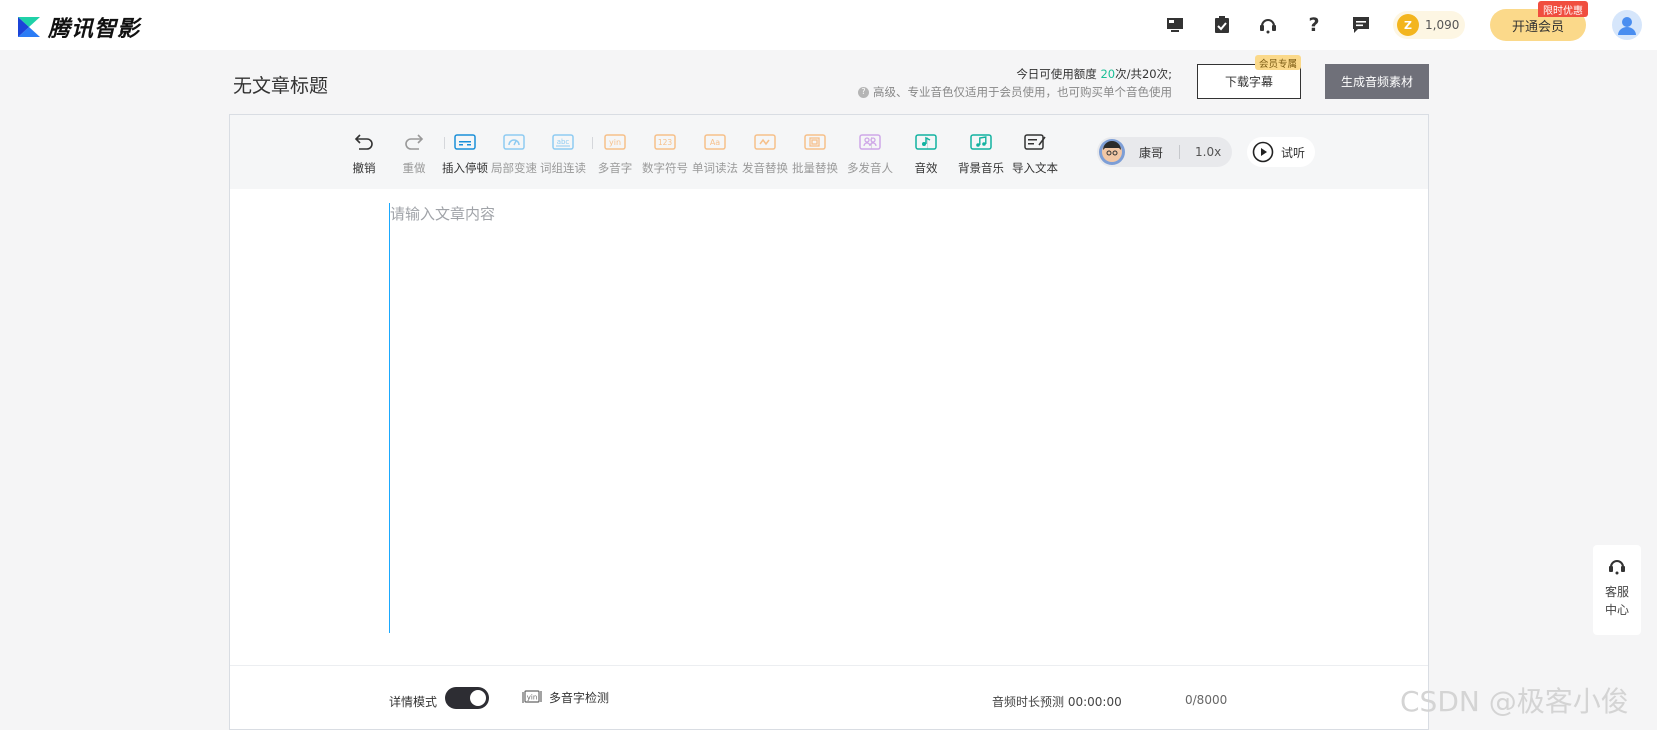 The height and width of the screenshot is (730, 1657). I want to click on editor-footer: 详情模式 yin 多音字检测 音频时长预测 00:00:00 0/8000, so click(829, 698).